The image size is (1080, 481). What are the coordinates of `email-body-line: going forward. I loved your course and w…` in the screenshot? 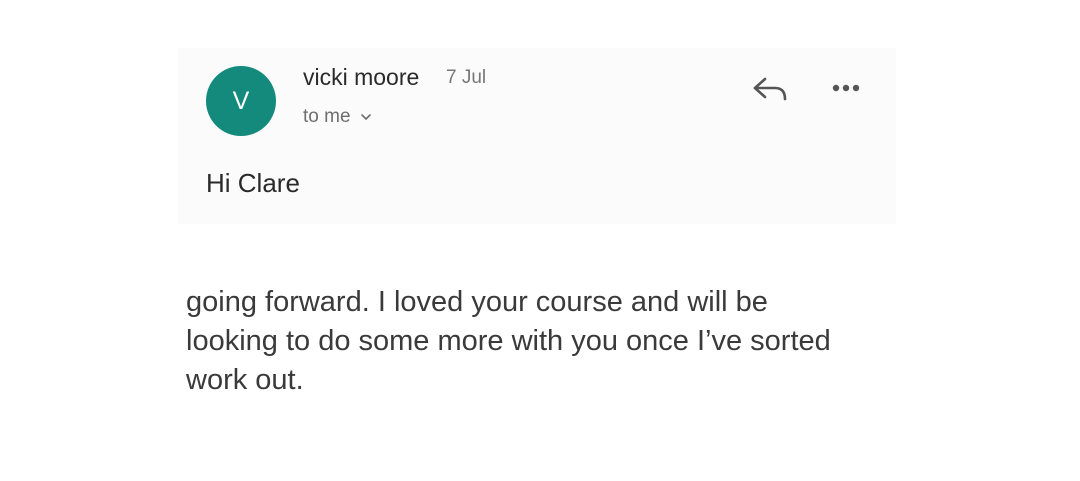 It's located at (477, 302).